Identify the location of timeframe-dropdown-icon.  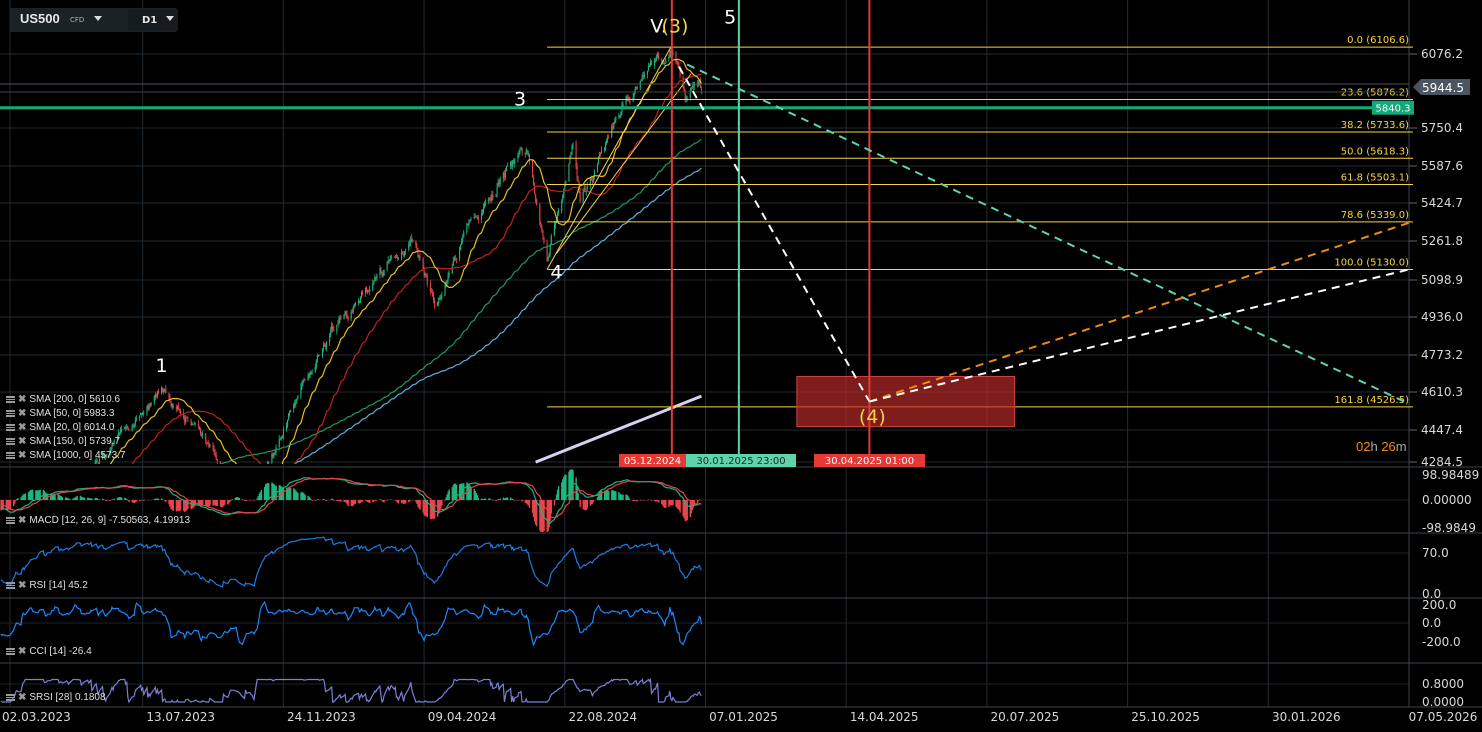
(170, 18).